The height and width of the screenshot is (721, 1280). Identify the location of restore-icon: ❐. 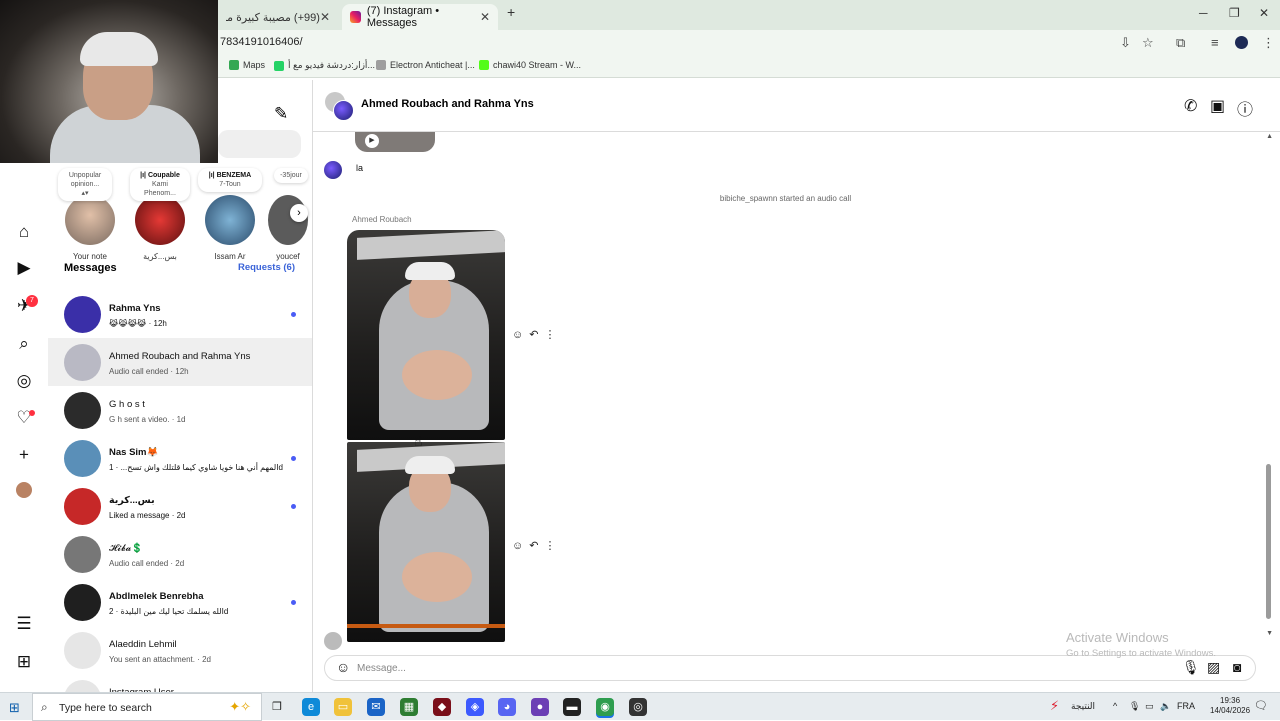
(1234, 13).